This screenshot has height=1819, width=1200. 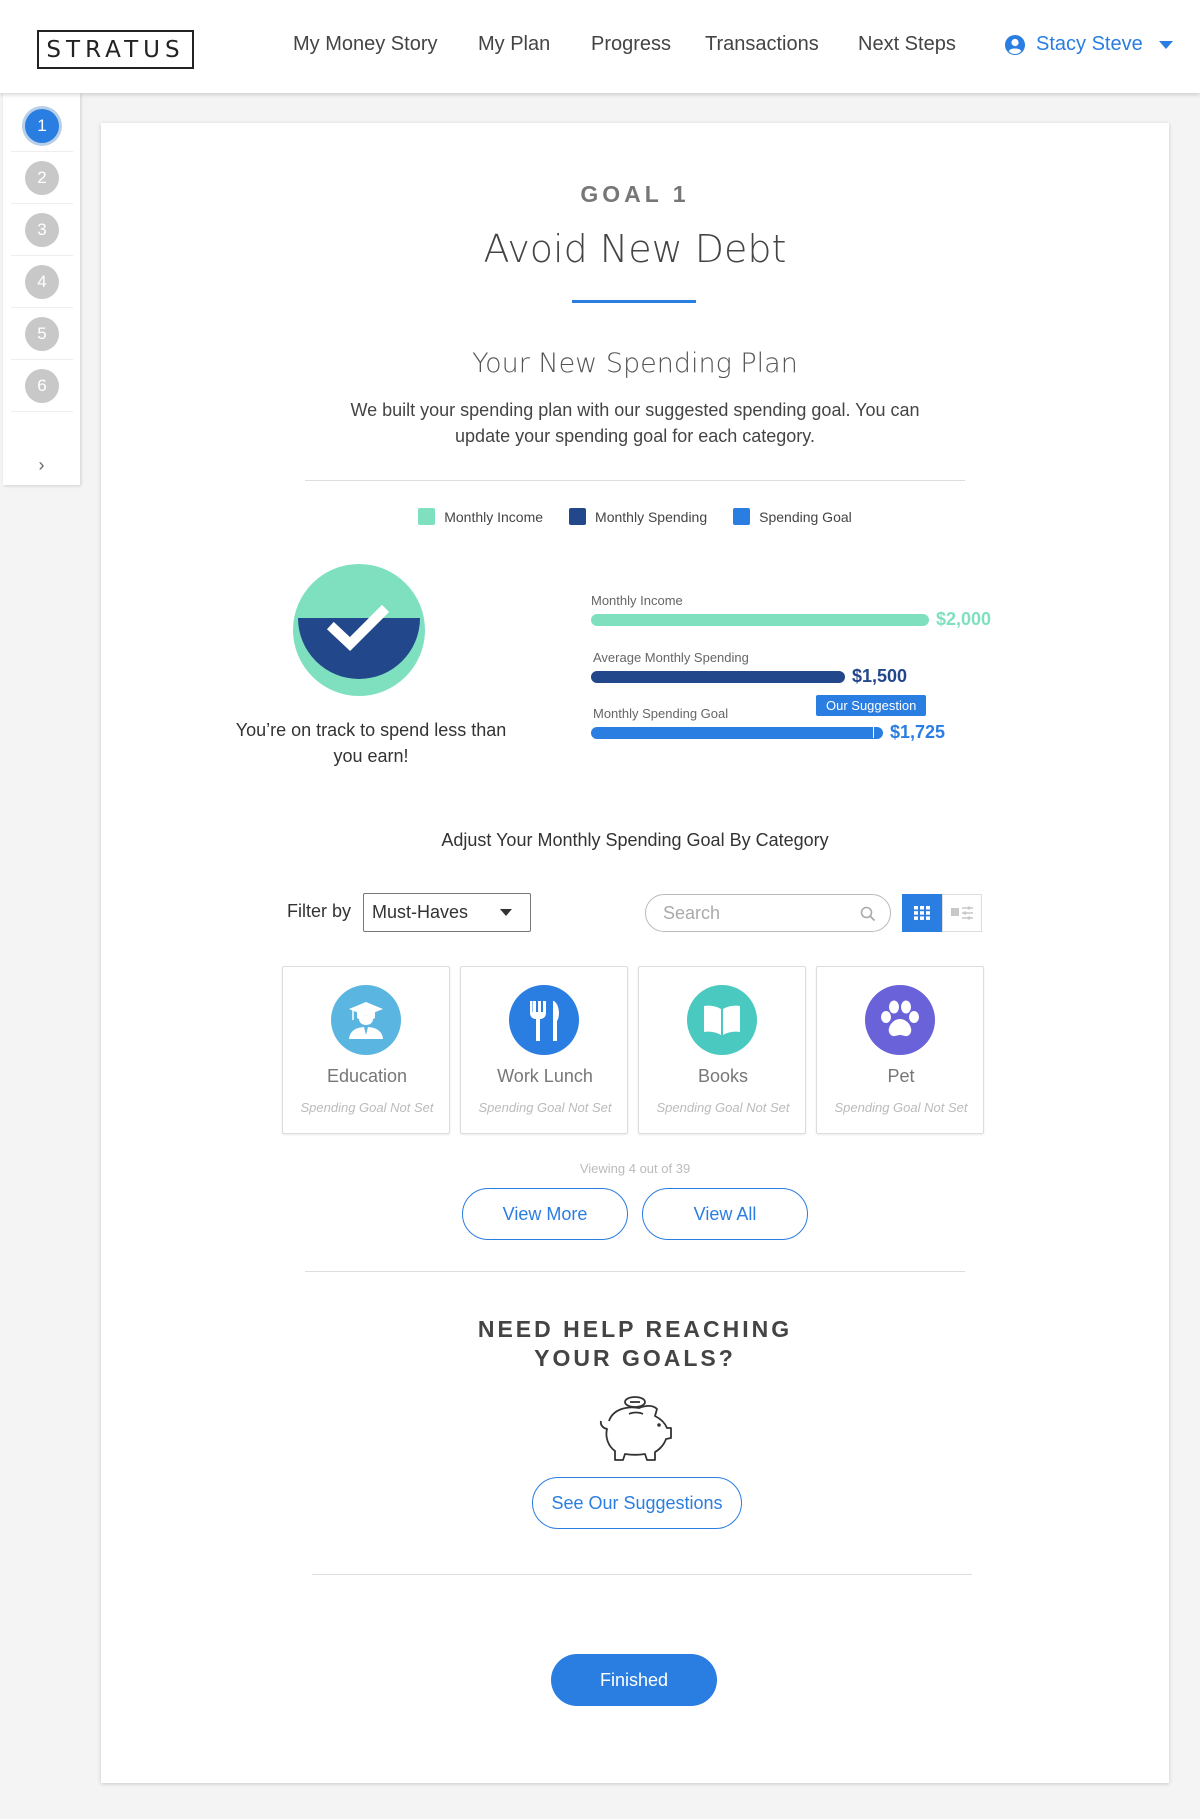 I want to click on spending-bar-value: $1,500, so click(x=880, y=676).